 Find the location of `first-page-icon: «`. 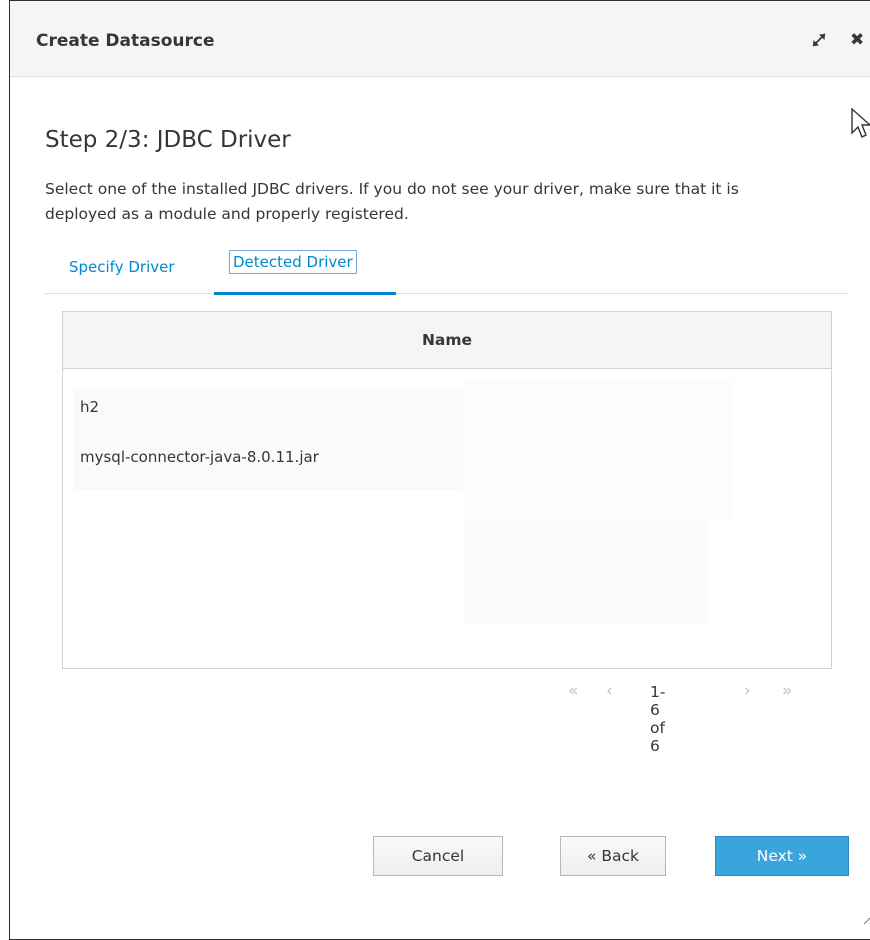

first-page-icon: « is located at coordinates (573, 691).